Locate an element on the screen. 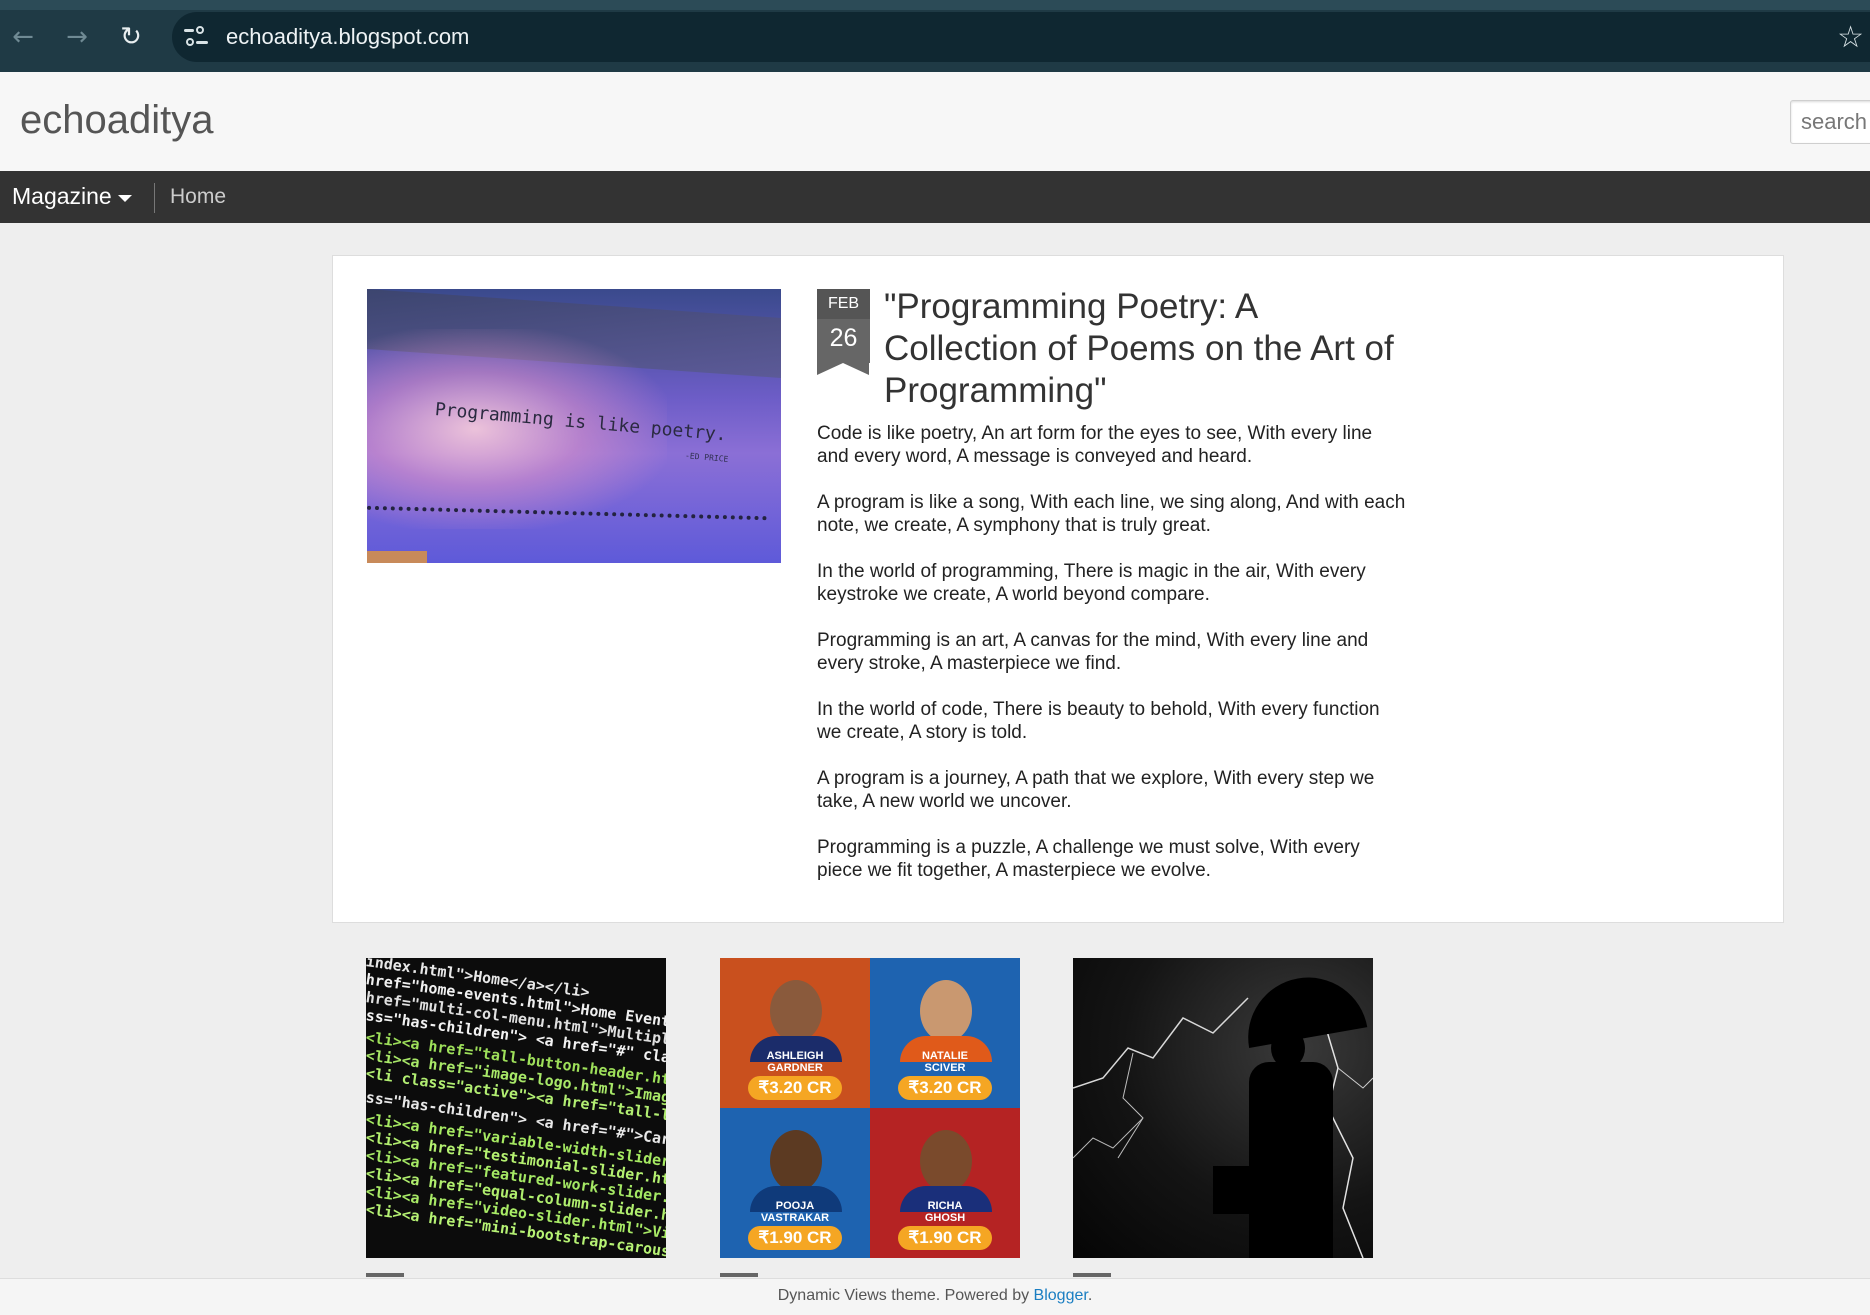  view-navbar: Magazine Home is located at coordinates (935, 197).